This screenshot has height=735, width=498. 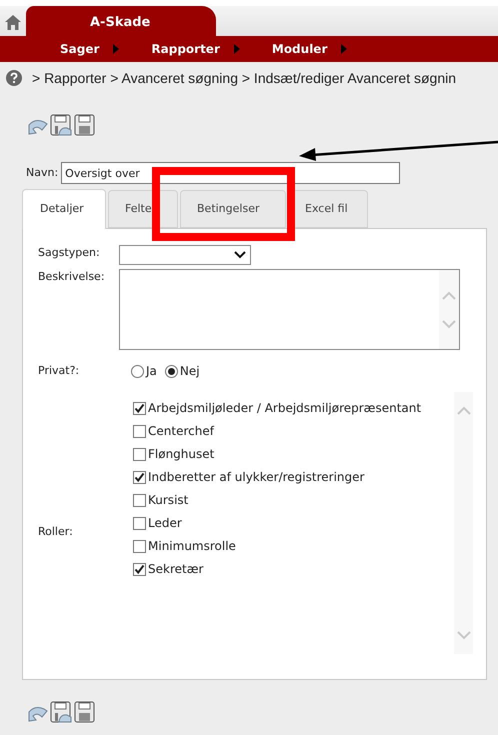 What do you see at coordinates (56, 532) in the screenshot?
I see `roller-label: Roller:` at bounding box center [56, 532].